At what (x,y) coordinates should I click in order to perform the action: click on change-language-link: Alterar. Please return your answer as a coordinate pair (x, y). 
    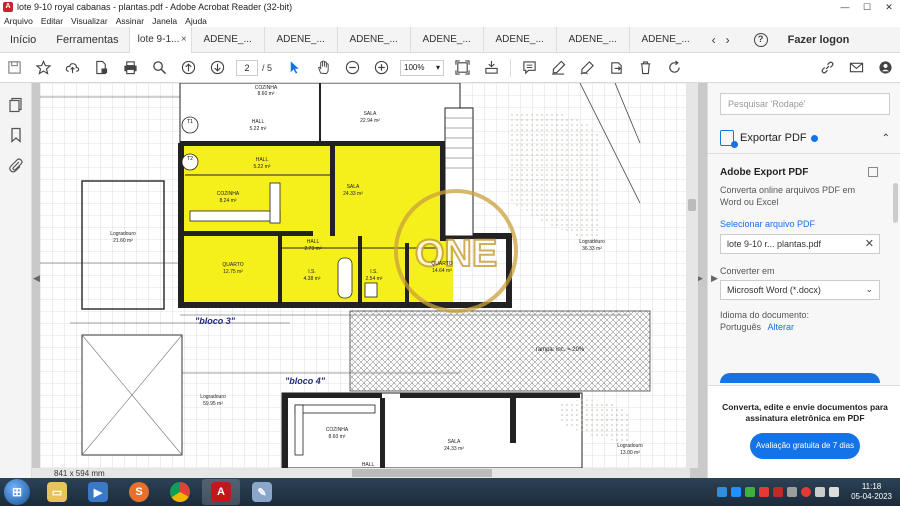
    Looking at the image, I should click on (781, 327).